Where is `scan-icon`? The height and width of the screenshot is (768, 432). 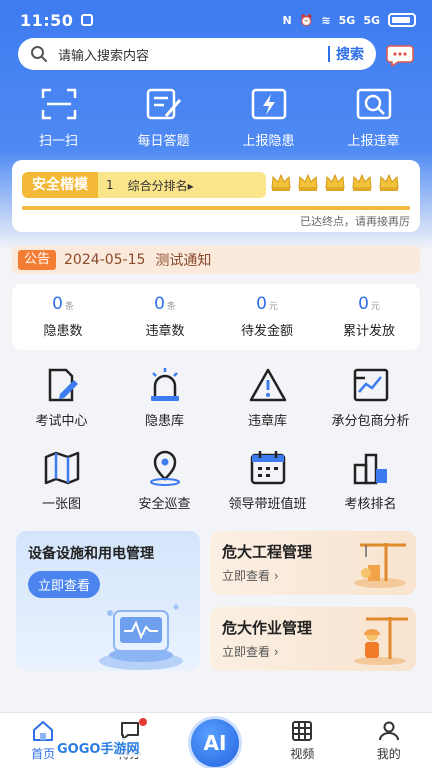 scan-icon is located at coordinates (58, 104).